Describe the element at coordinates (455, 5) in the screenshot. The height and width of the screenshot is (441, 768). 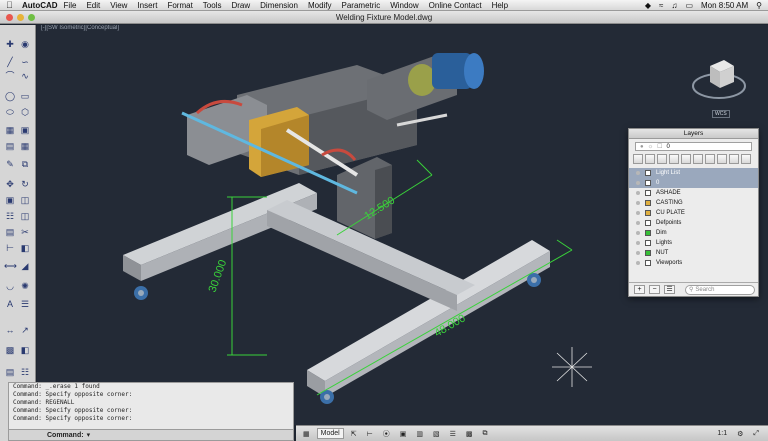
I see `menu-online-contact: Online Contact` at that location.